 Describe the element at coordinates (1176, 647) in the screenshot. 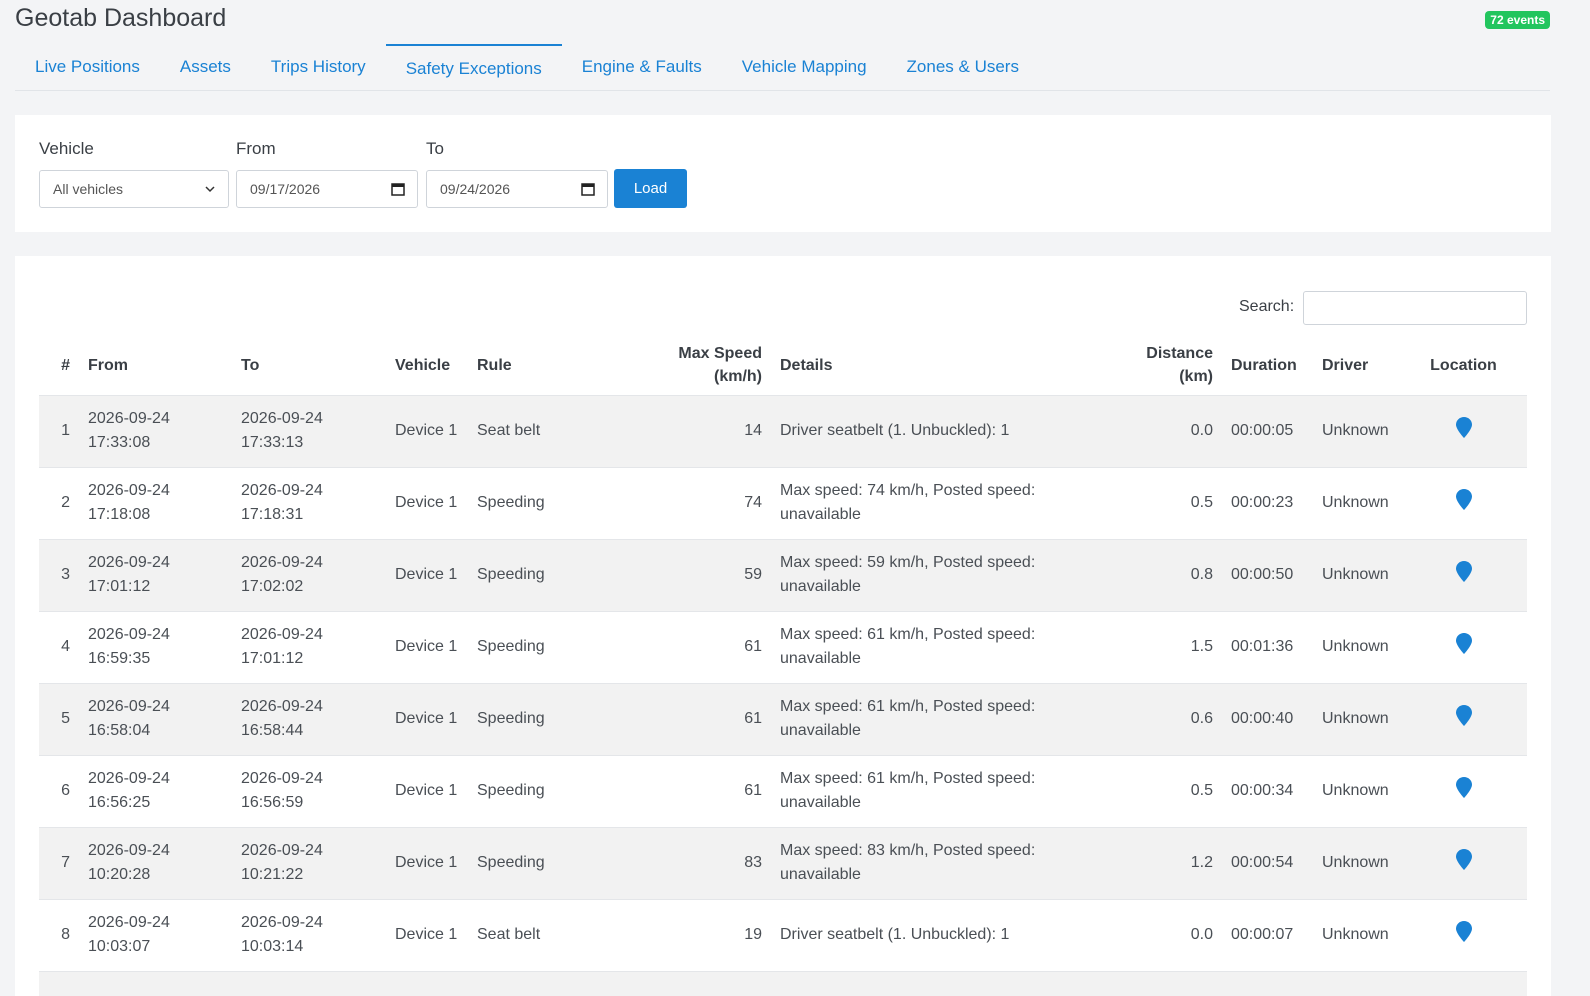

I see `cell-distance: 1.5` at that location.